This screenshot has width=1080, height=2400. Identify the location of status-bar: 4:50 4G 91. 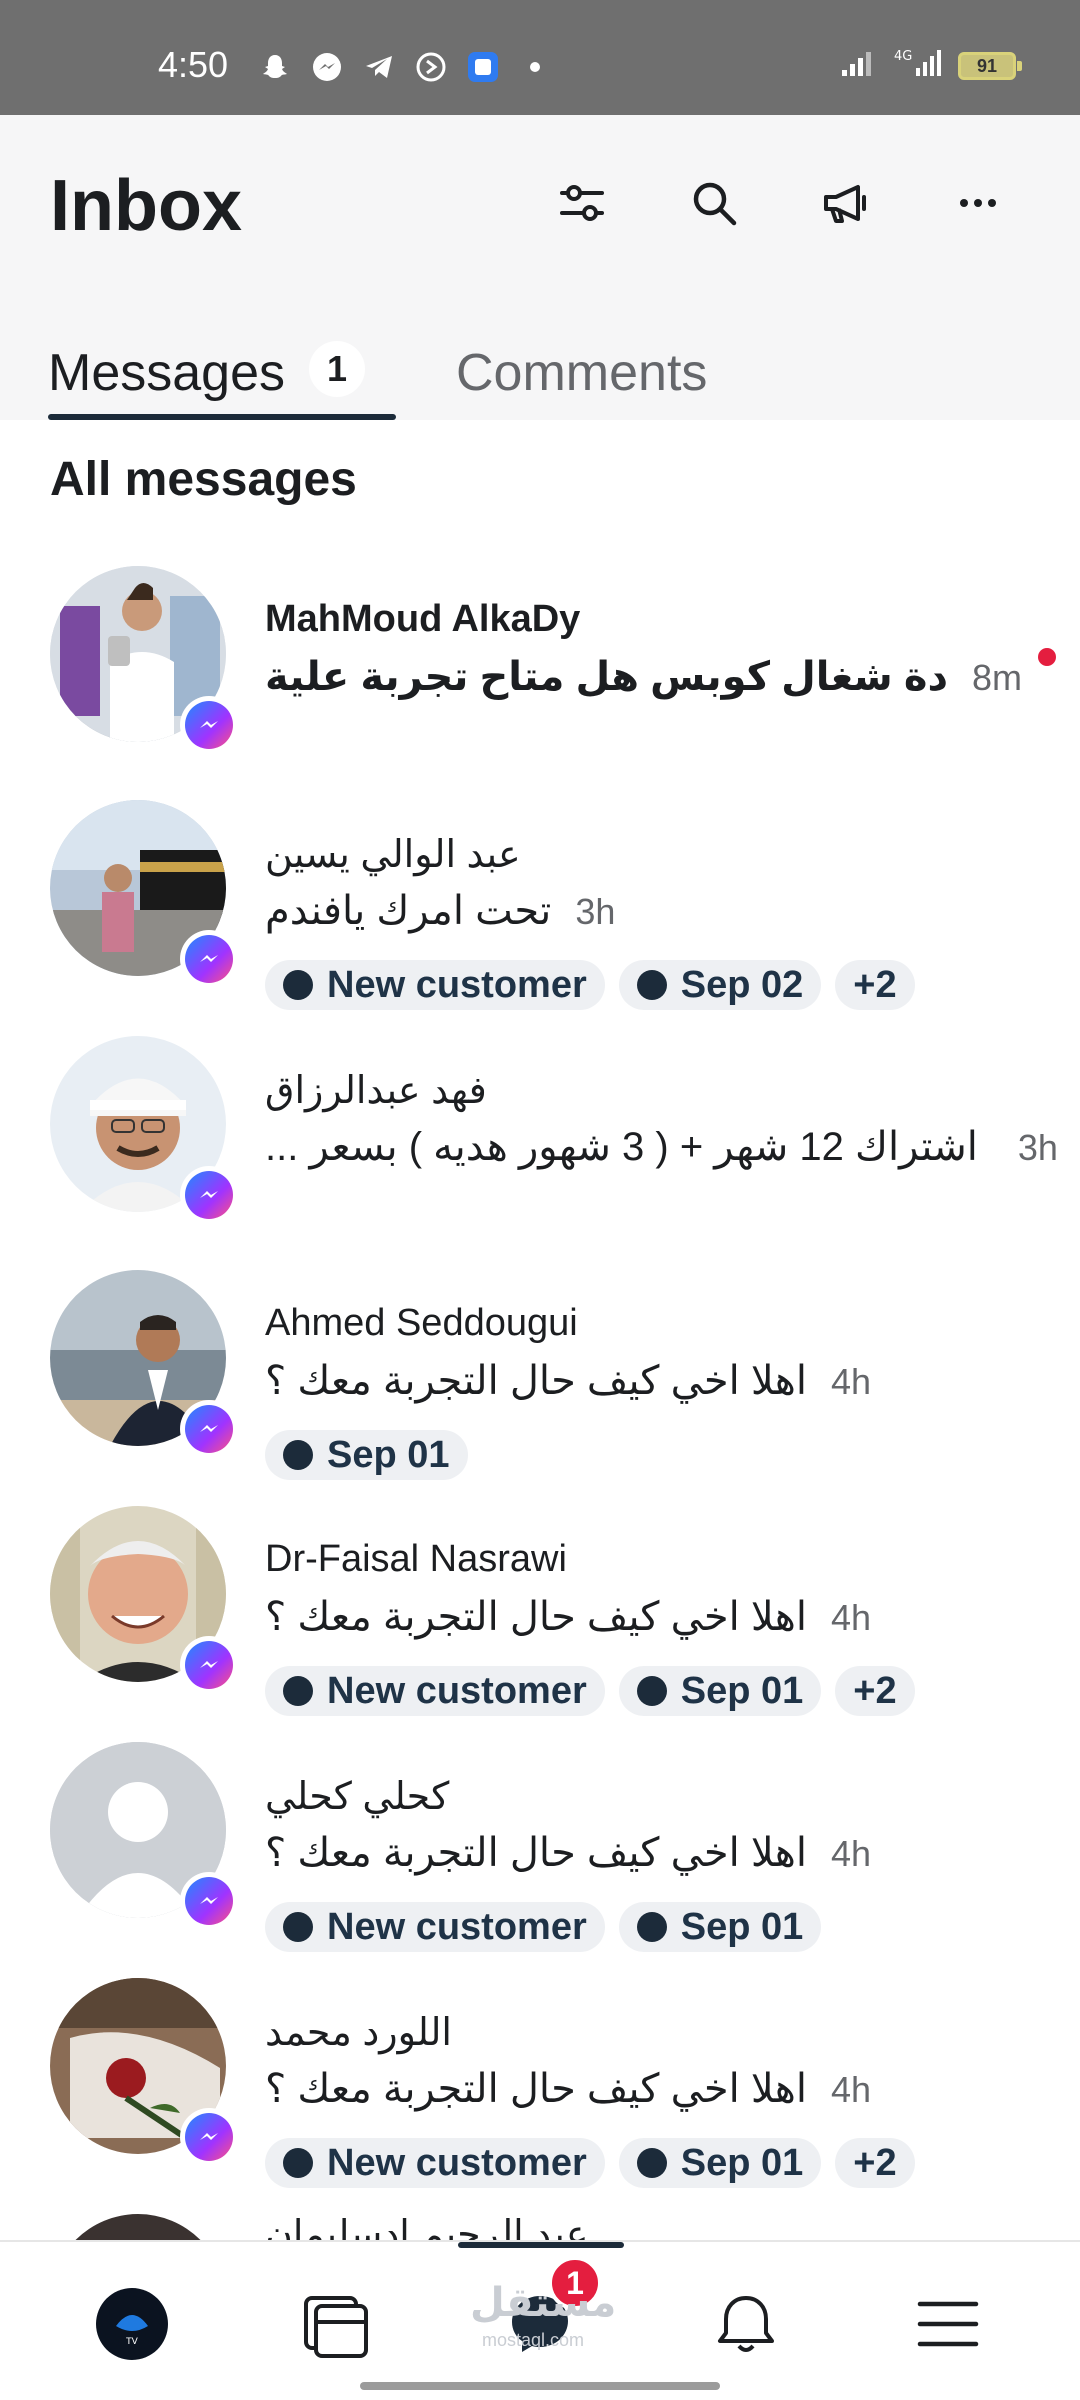
(540, 57).